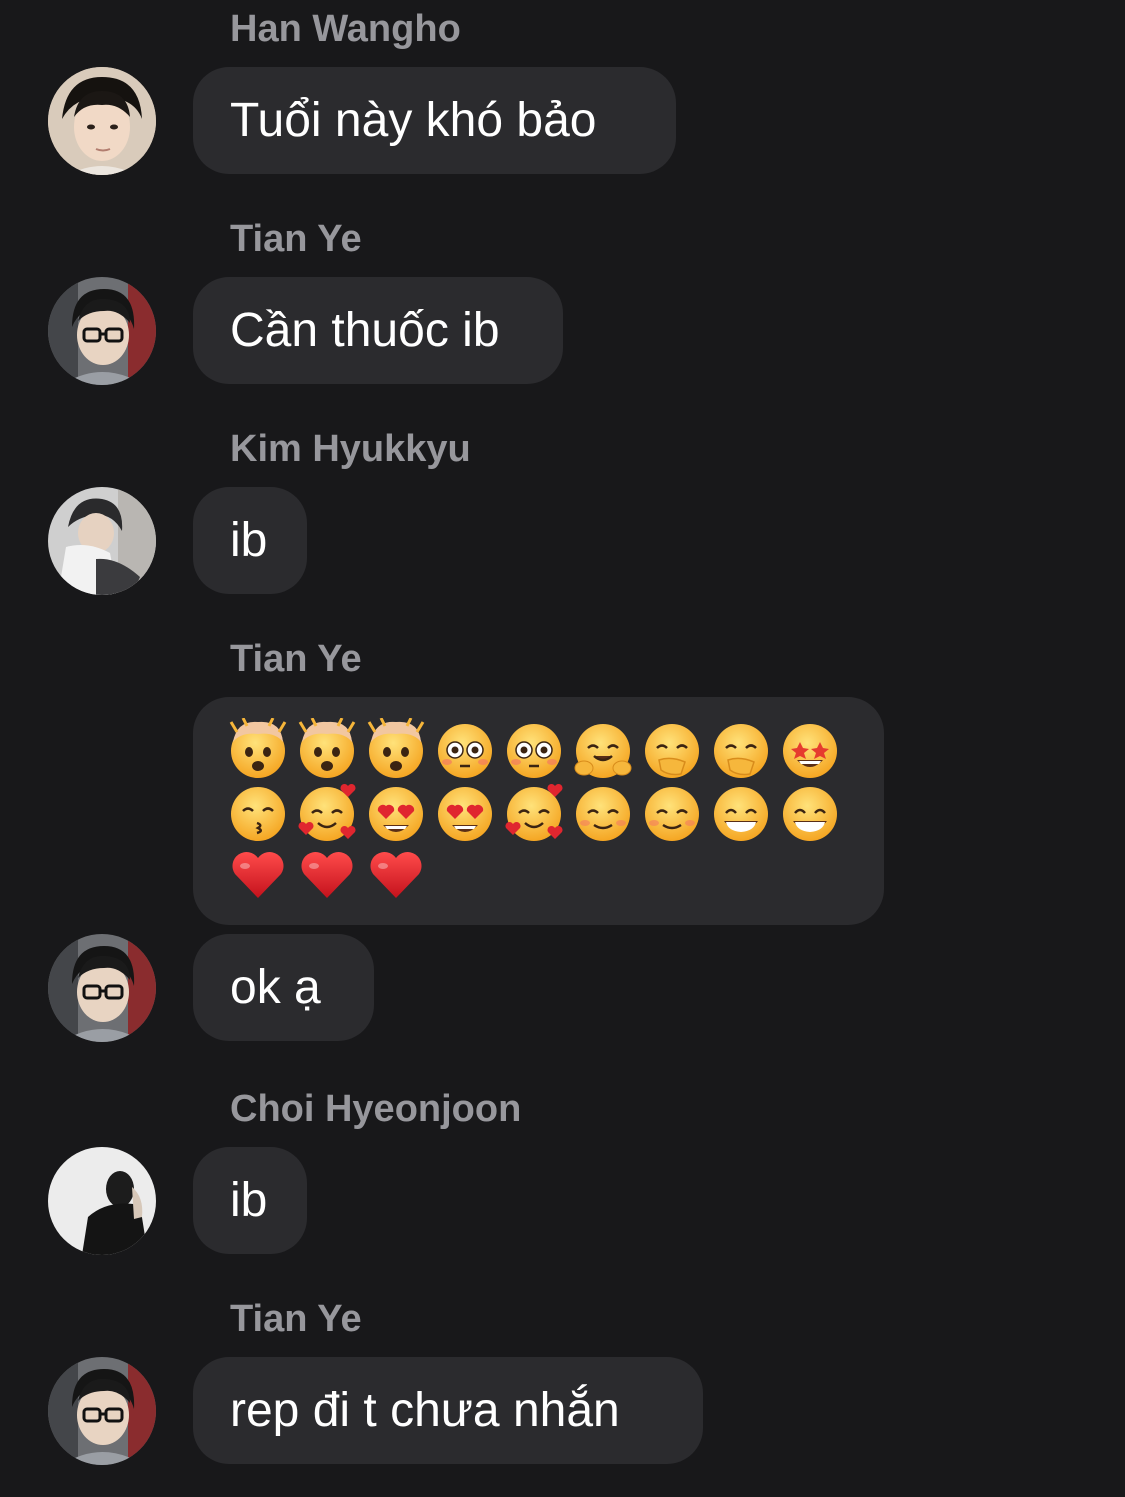 This screenshot has height=1497, width=1125. Describe the element at coordinates (350, 449) in the screenshot. I see `sender-name: Kim Hyukkyu` at that location.